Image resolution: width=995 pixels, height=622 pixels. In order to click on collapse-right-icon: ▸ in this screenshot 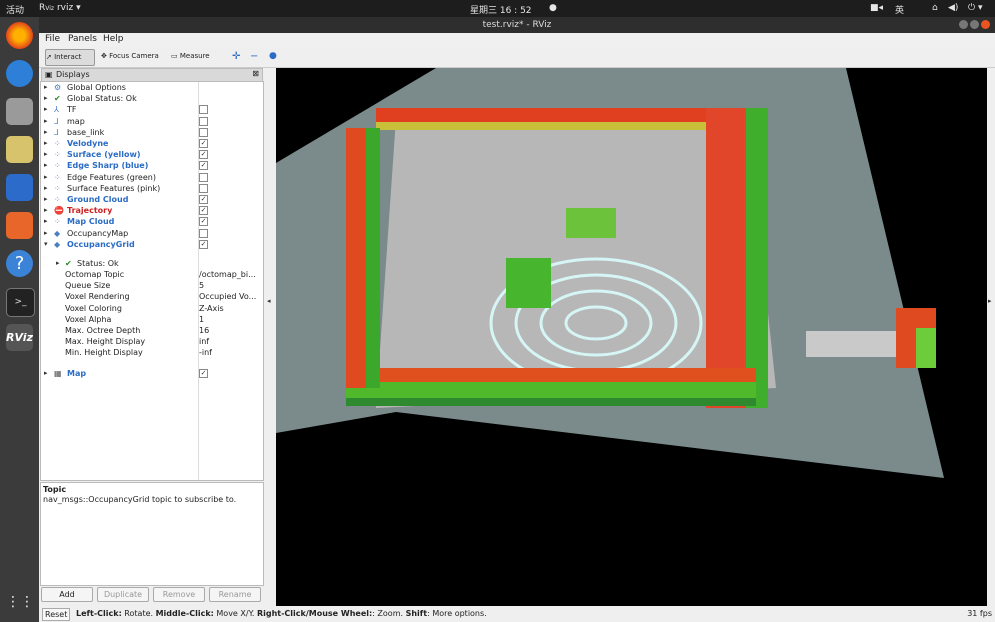, I will do `click(990, 301)`.